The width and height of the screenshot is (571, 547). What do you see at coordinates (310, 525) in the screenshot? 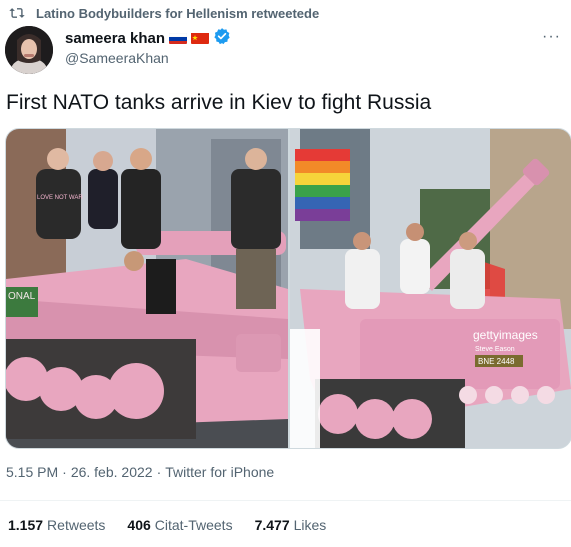
I see `likes-label: Likes` at bounding box center [310, 525].